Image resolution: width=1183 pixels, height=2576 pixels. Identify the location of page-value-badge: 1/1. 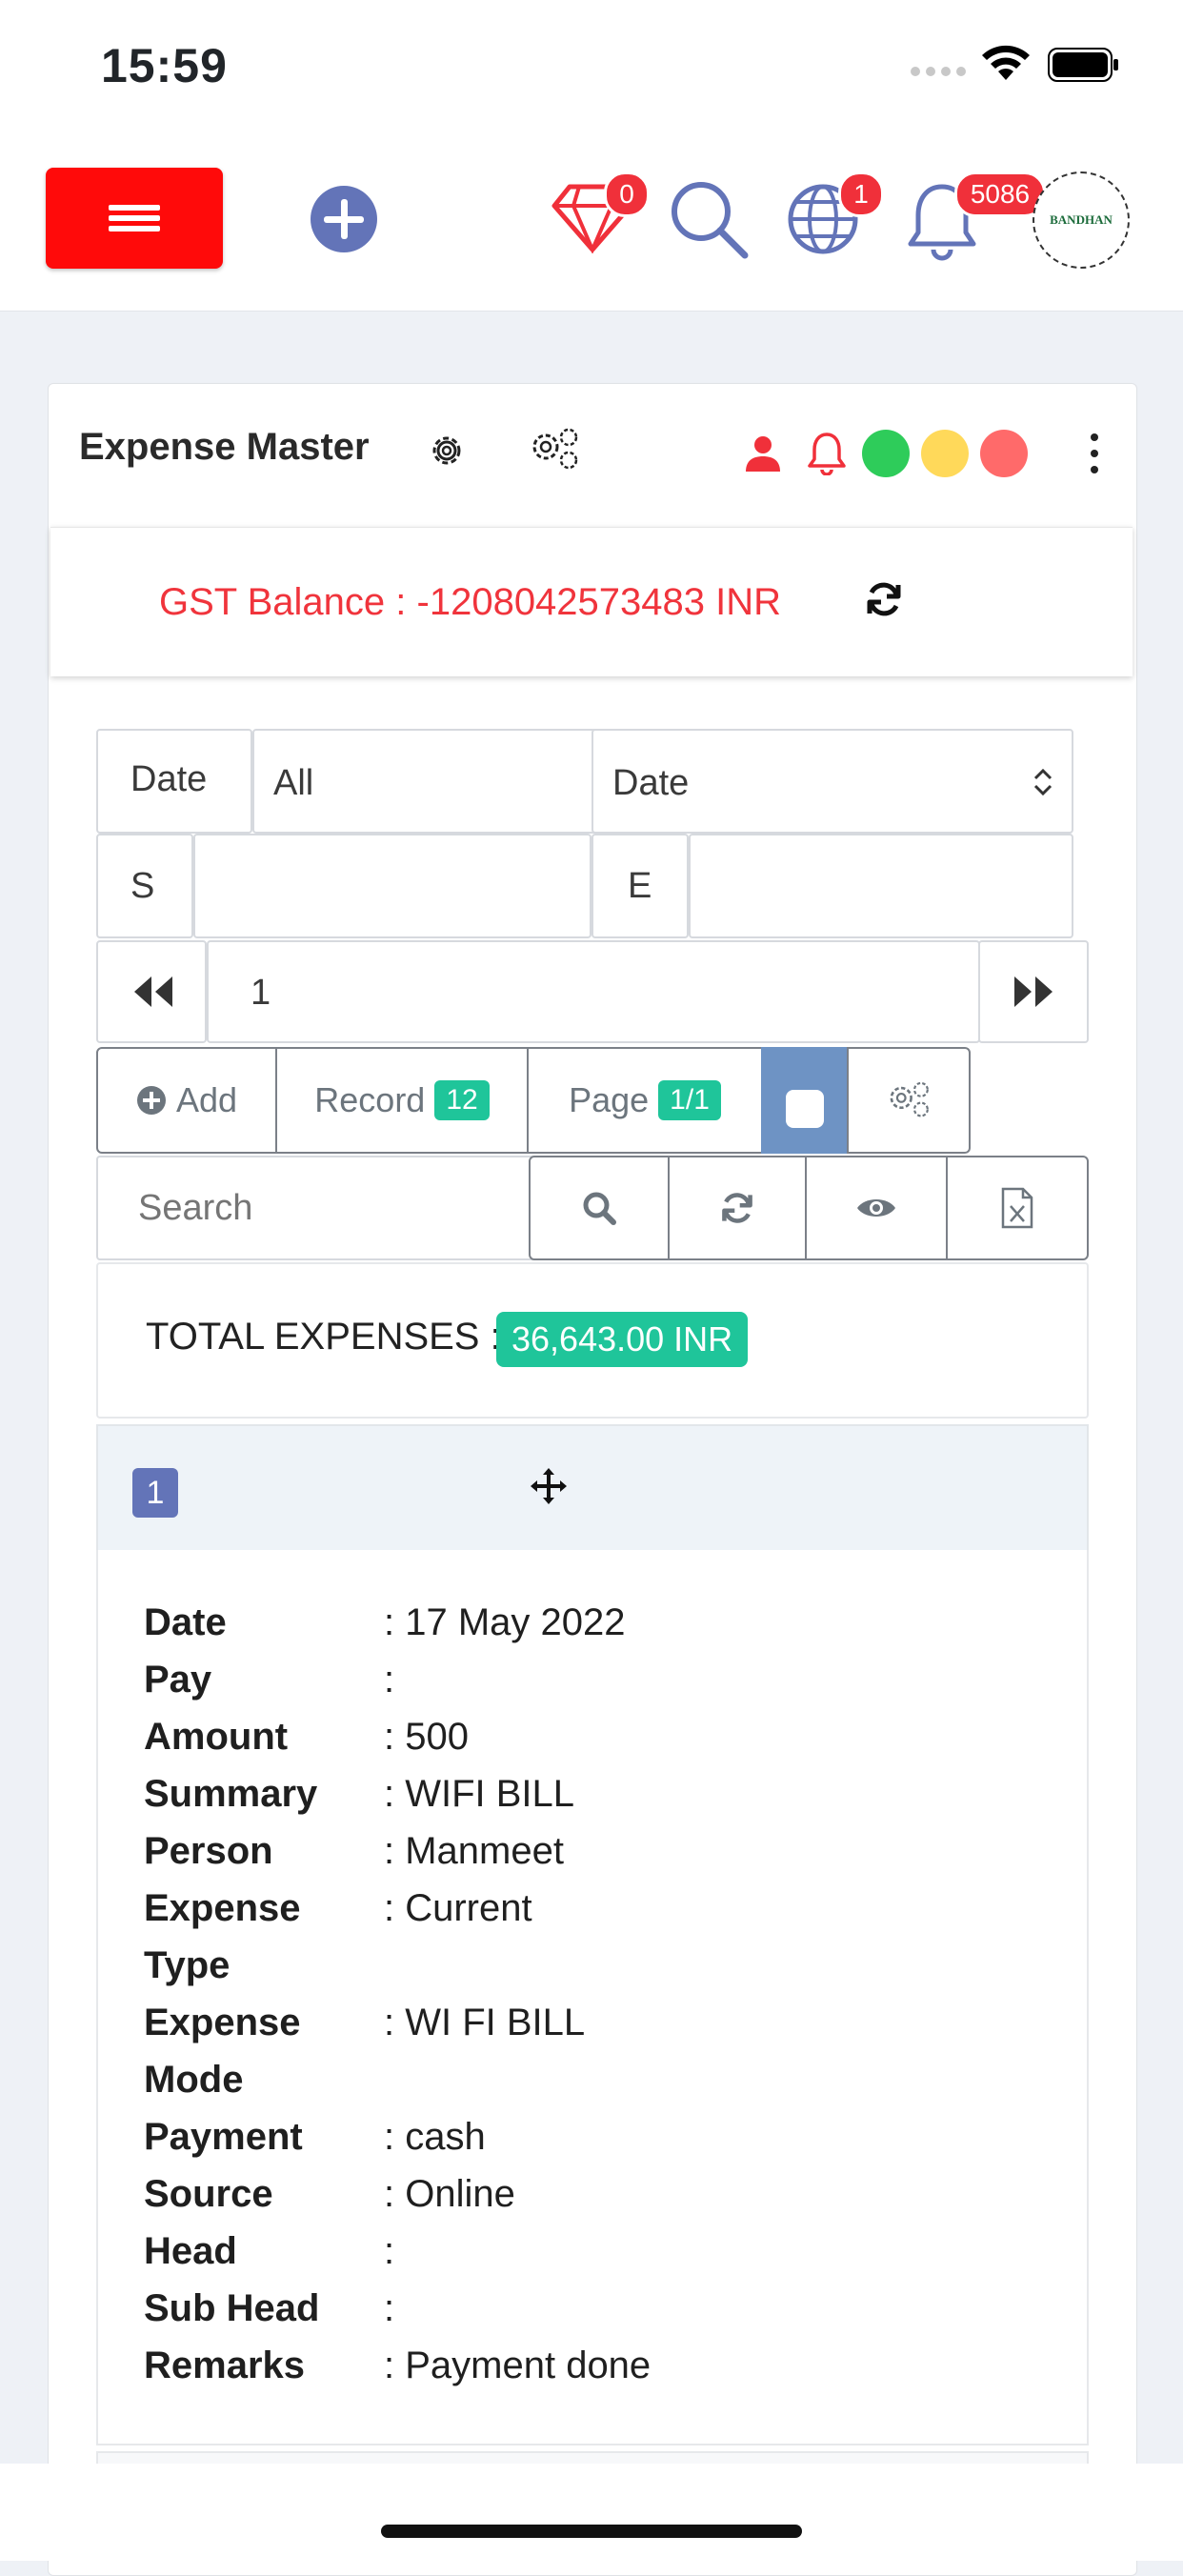
(689, 1100).